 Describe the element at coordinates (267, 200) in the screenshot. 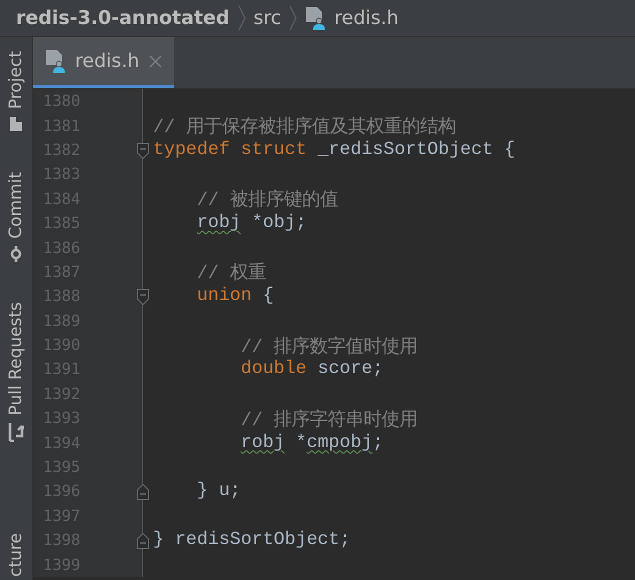

I see `code-line: // 被排序键的值` at that location.